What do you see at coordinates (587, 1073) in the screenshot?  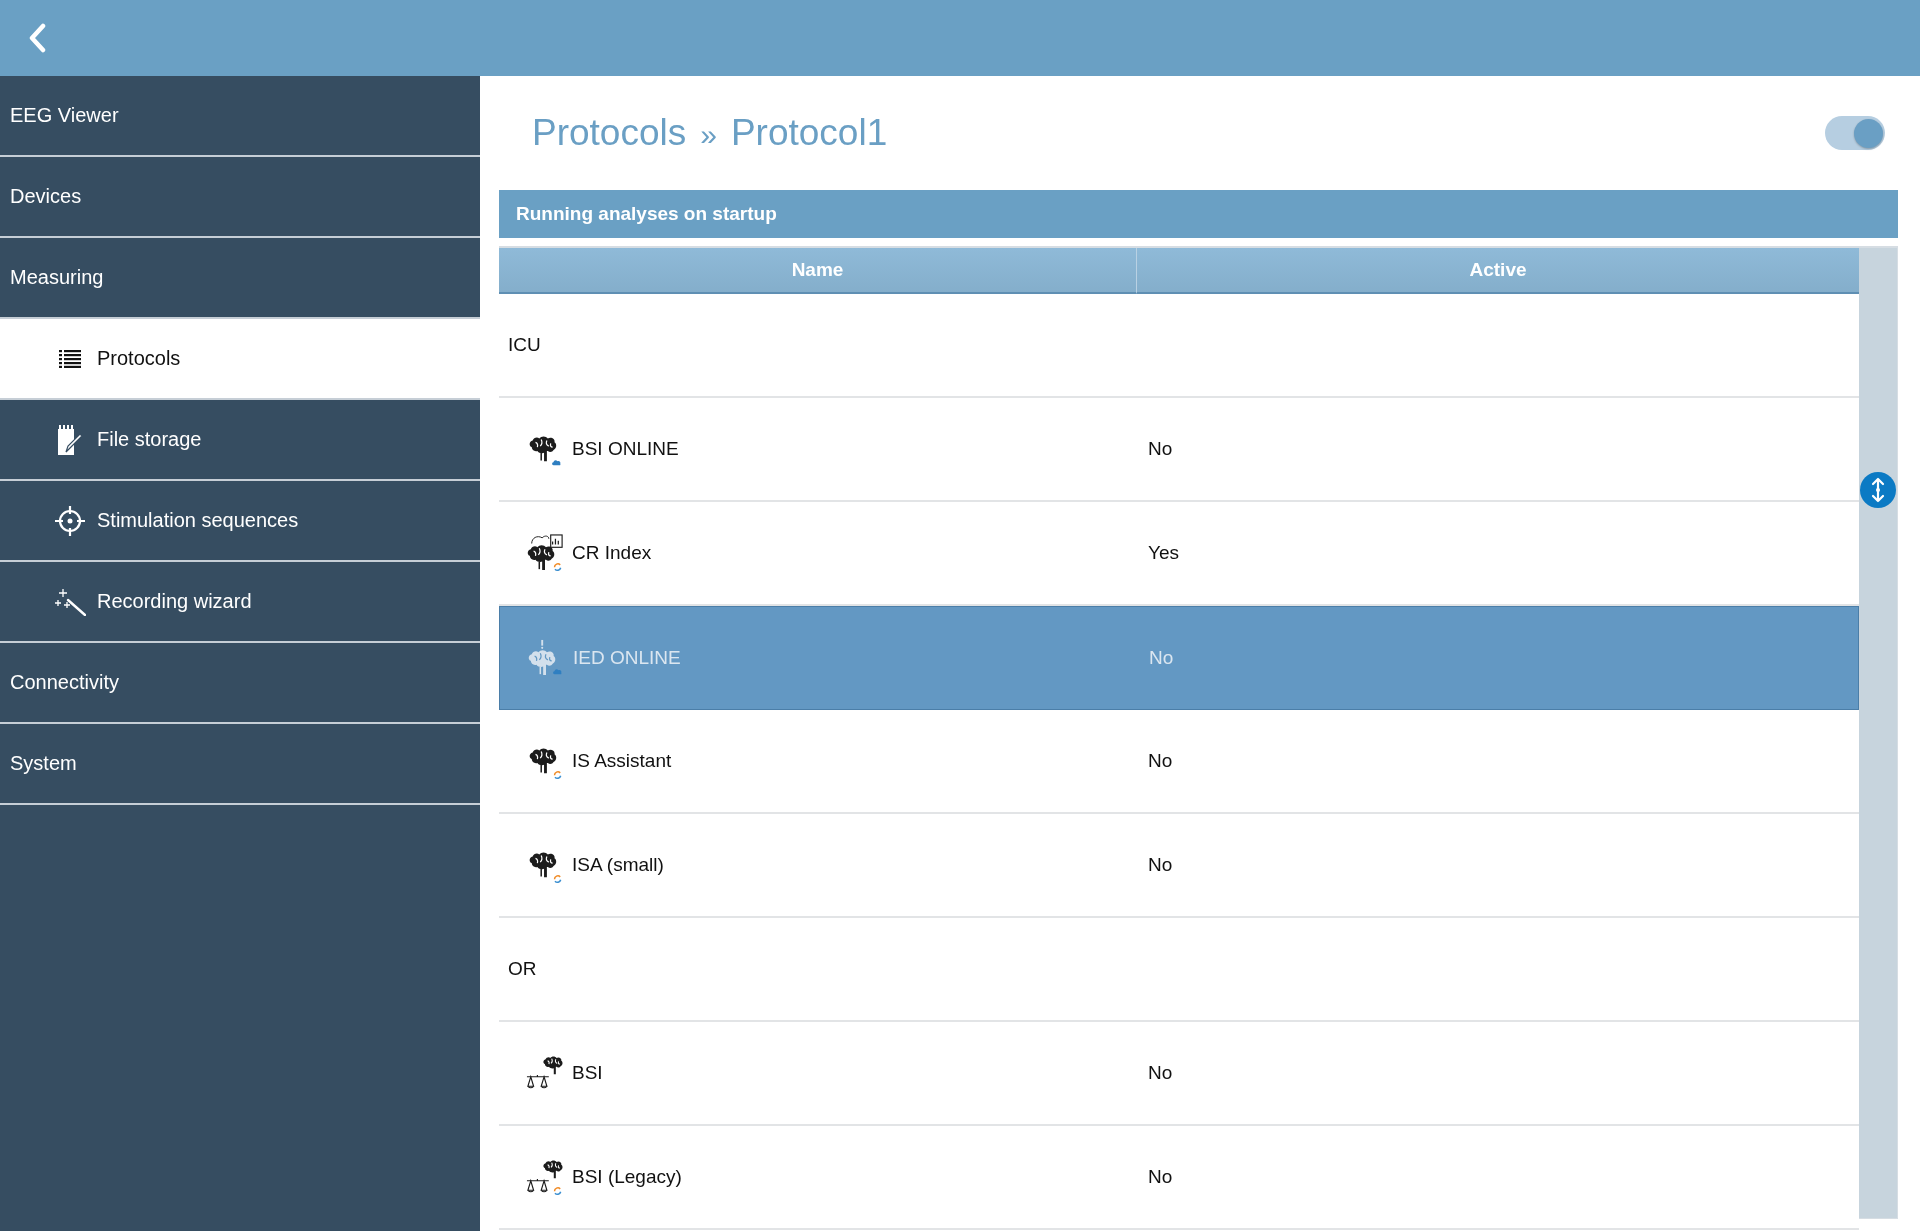 I see `table-cell: BSI` at bounding box center [587, 1073].